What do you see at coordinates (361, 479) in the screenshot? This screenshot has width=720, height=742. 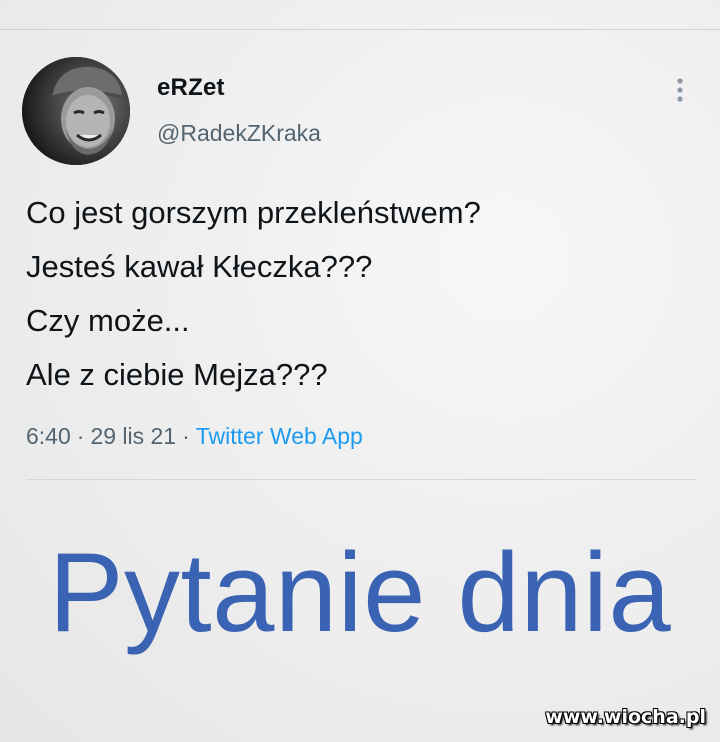 I see `meta-divider` at bounding box center [361, 479].